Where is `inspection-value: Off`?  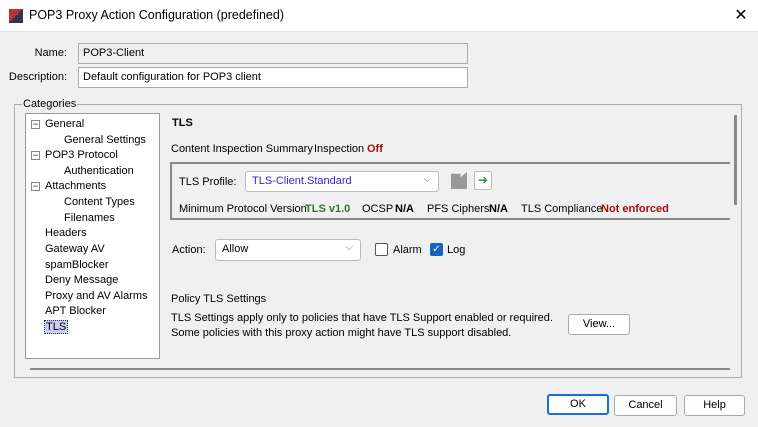 inspection-value: Off is located at coordinates (375, 149).